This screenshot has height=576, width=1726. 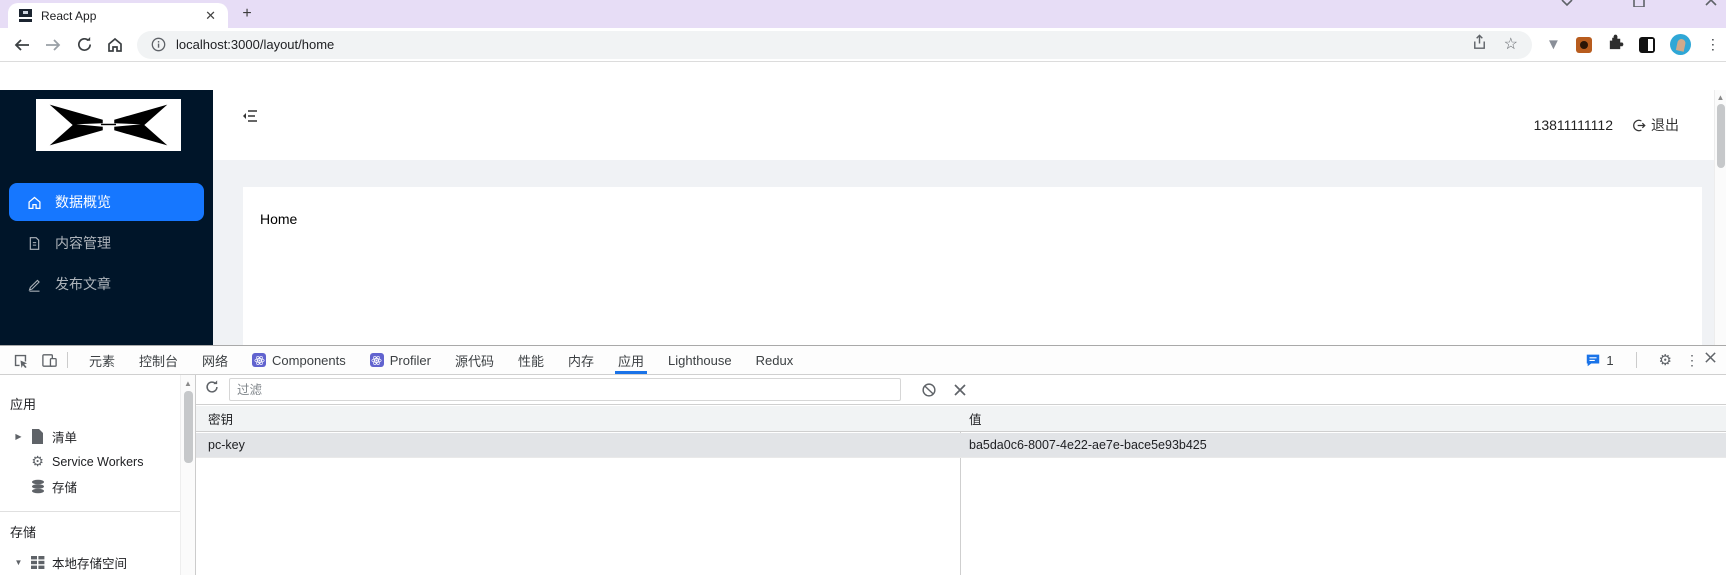 I want to click on tab-label: Redux, so click(x=774, y=360).